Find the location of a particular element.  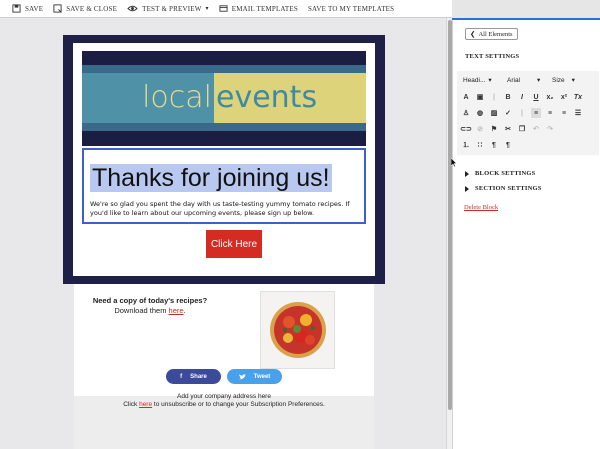

banner-word-local: local is located at coordinates (177, 97).